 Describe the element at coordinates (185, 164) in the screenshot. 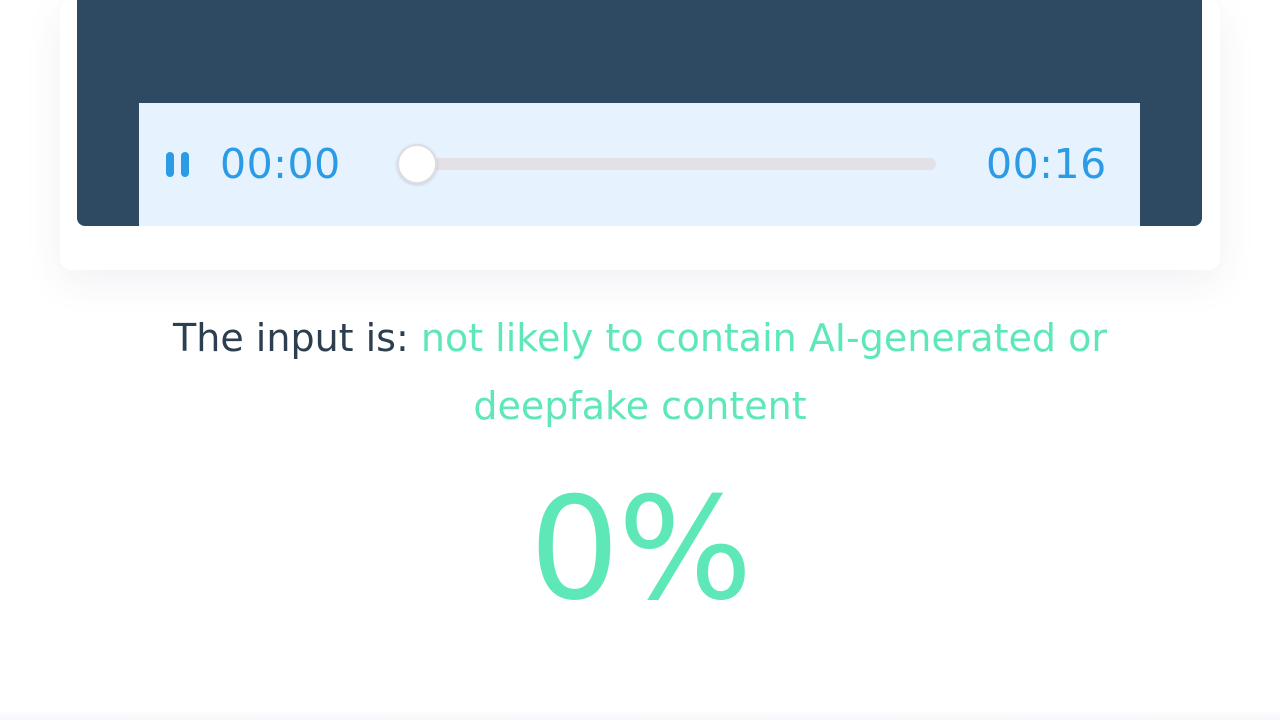

I see `pause-icon-bar` at that location.